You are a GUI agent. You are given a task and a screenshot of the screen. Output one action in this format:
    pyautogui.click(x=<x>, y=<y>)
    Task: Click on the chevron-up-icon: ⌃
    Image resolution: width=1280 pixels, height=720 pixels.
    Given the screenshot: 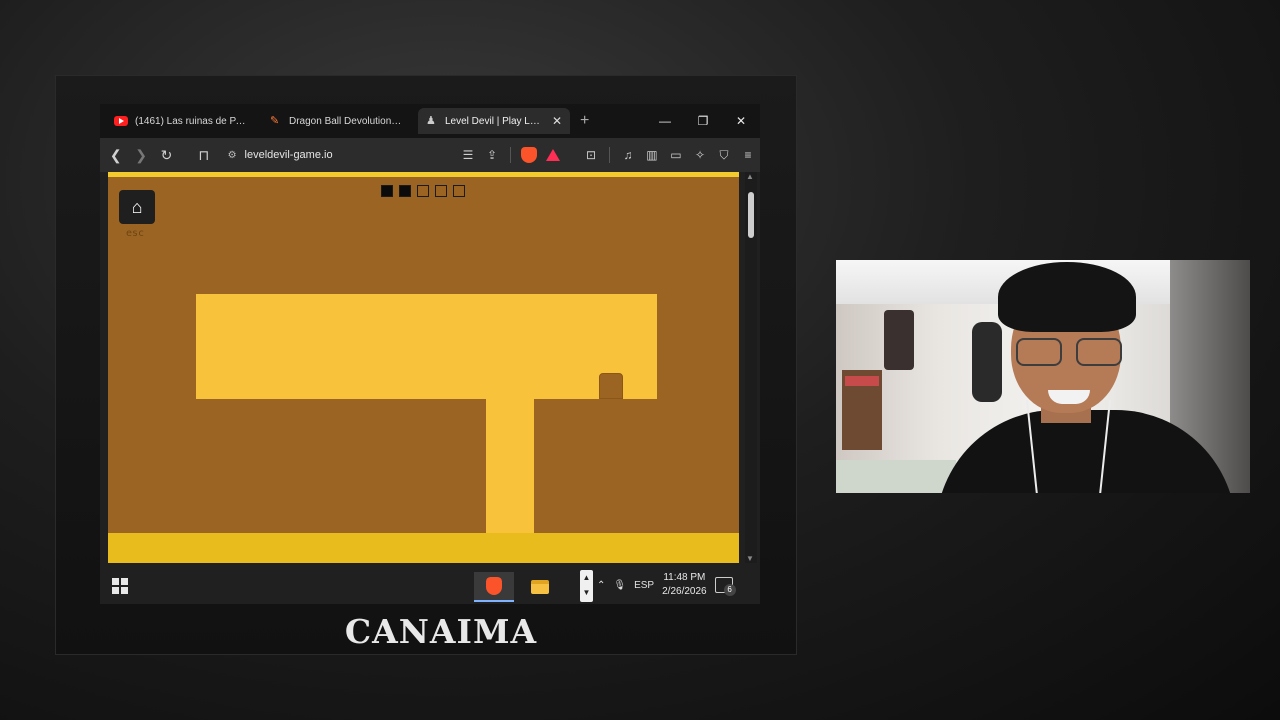 What is the action you would take?
    pyautogui.click(x=601, y=585)
    